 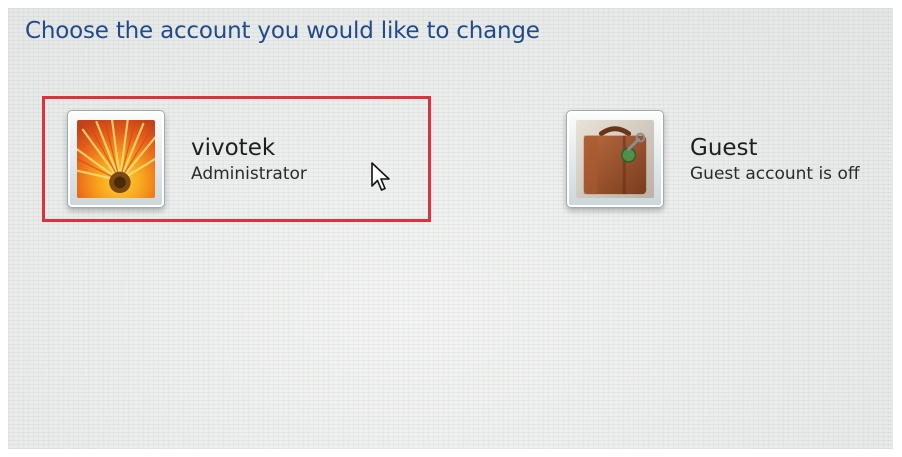 What do you see at coordinates (724, 148) in the screenshot?
I see `account-name: Guest` at bounding box center [724, 148].